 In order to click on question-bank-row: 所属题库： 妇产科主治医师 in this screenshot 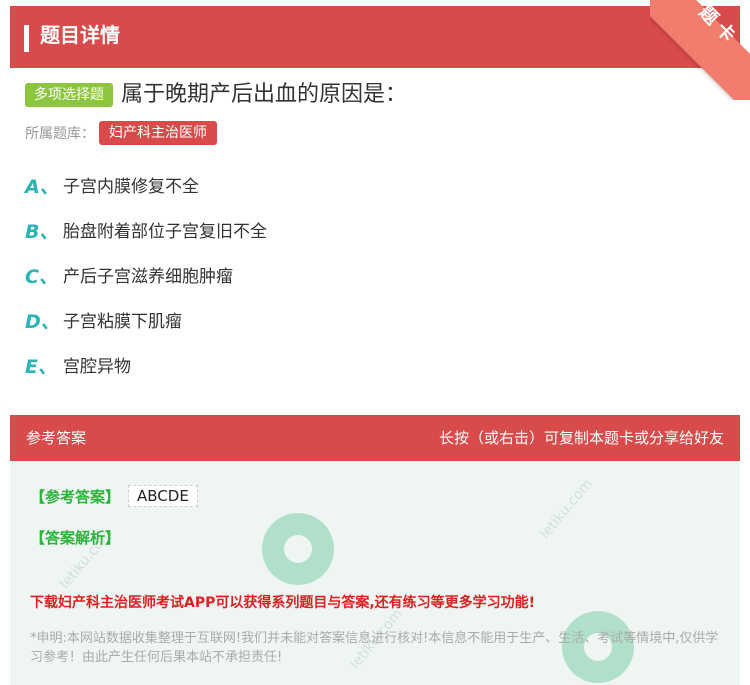, I will do `click(121, 133)`.